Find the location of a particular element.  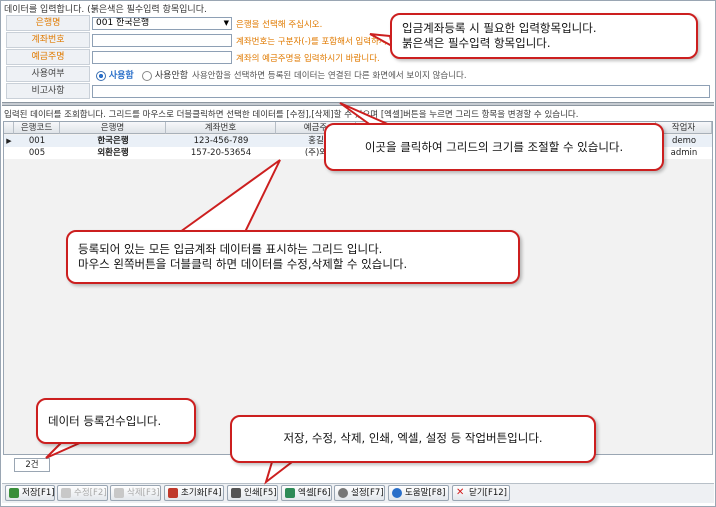

callout-splitter: 이곳을 클릭하여 그리드의 크기를 조절할 수 있습니다. is located at coordinates (494, 147).